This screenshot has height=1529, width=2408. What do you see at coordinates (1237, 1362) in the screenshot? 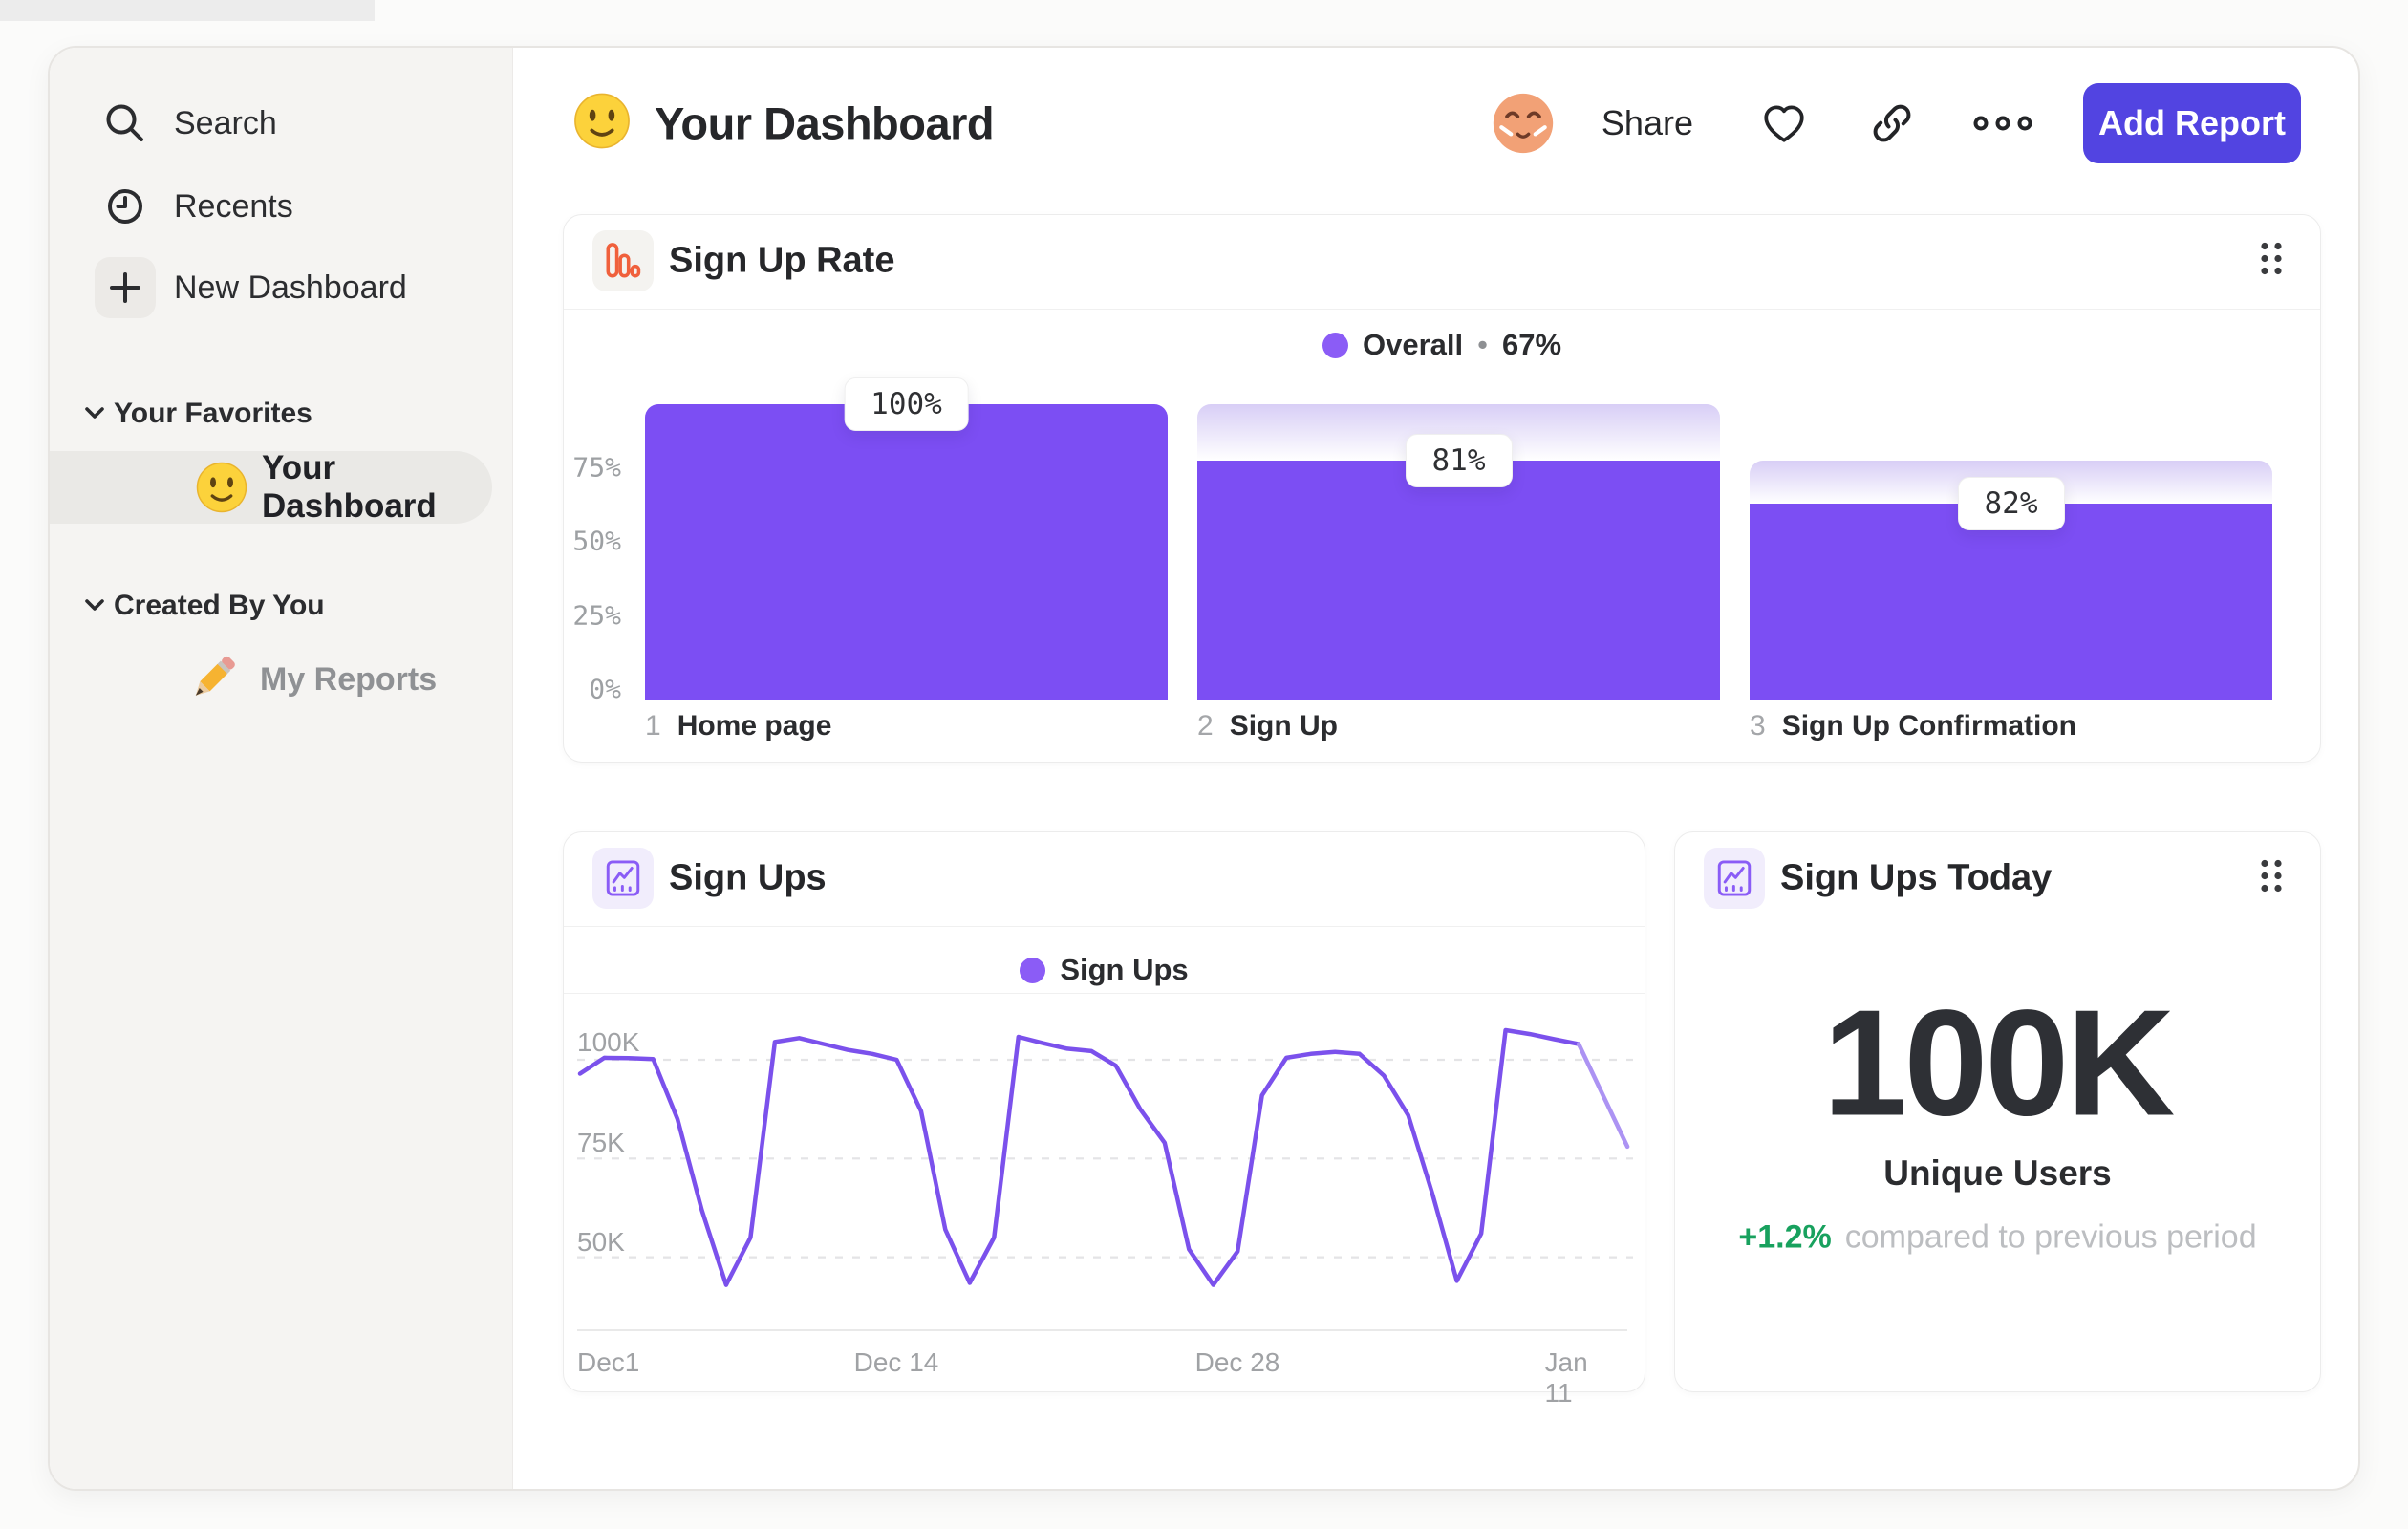
I see `x-tick-label: Dec 28` at bounding box center [1237, 1362].